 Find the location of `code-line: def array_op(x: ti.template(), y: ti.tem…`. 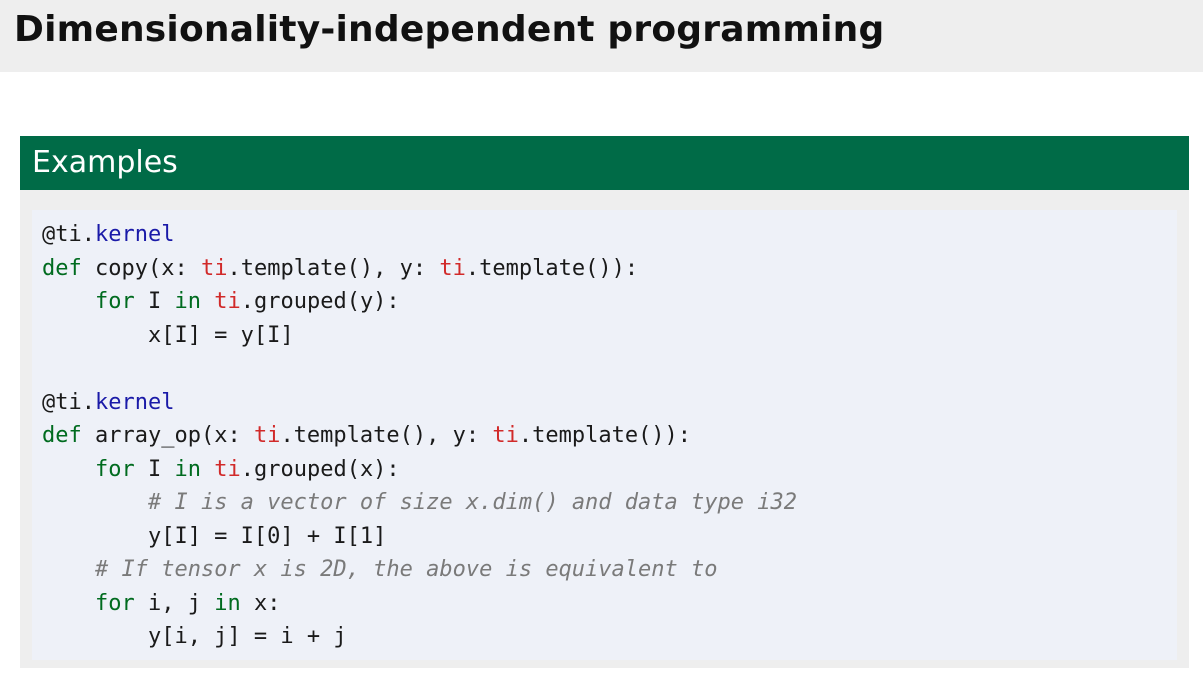

code-line: def array_op(x: ti.template(), y: ti.tem… is located at coordinates (366, 435).